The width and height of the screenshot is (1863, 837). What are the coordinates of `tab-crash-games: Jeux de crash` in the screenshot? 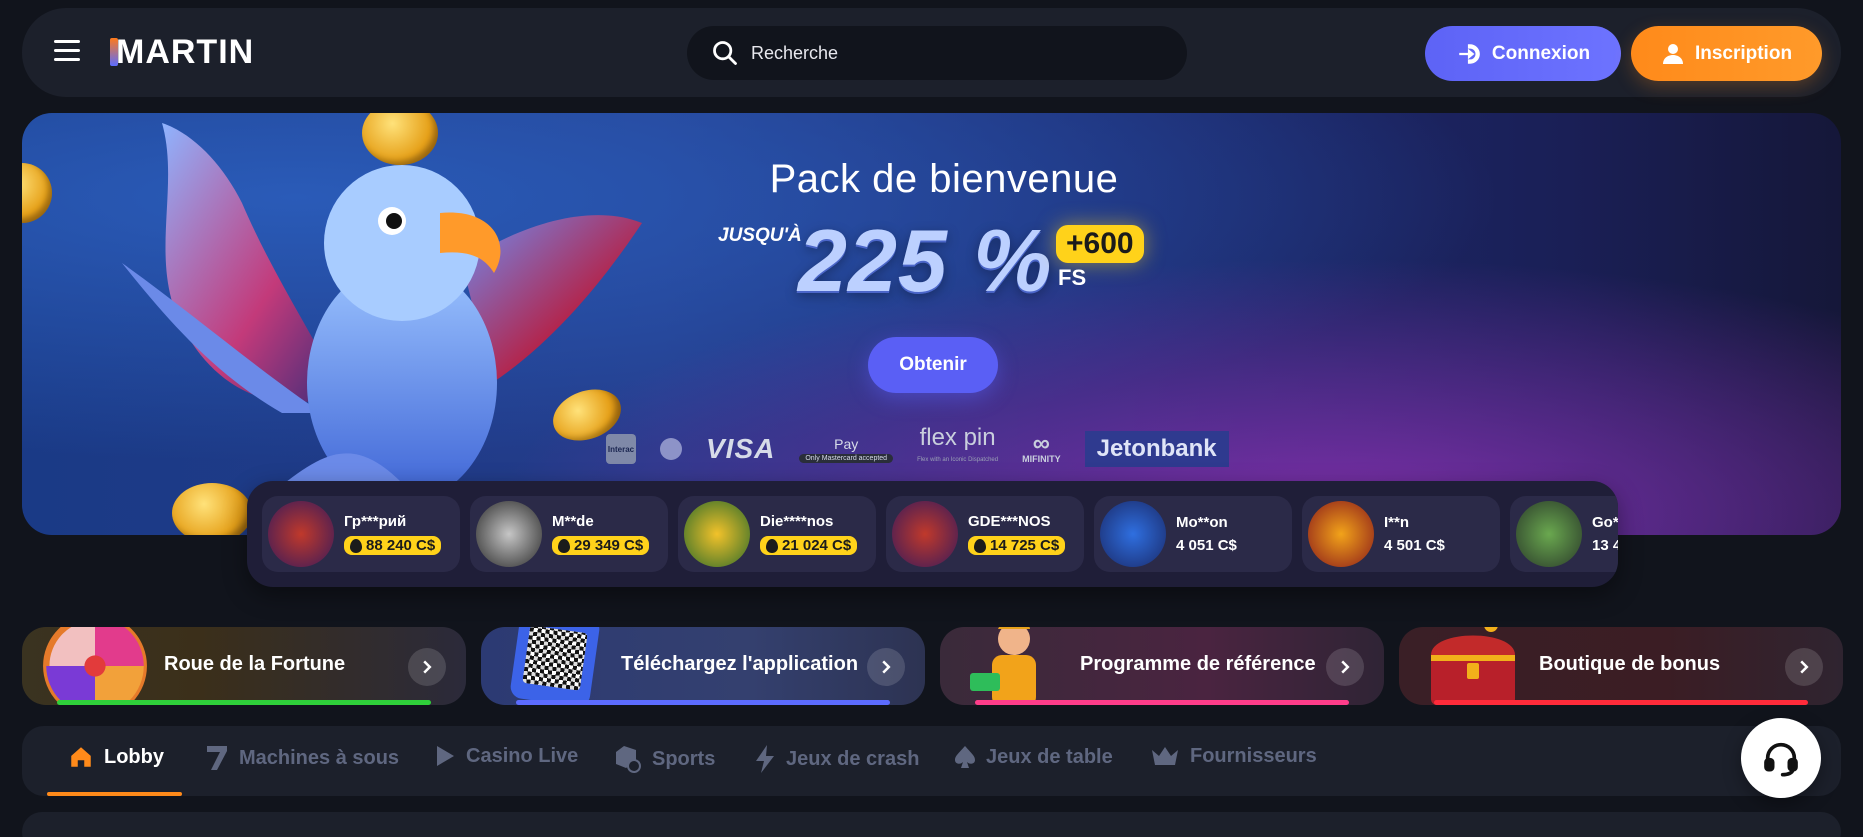 It's located at (836, 759).